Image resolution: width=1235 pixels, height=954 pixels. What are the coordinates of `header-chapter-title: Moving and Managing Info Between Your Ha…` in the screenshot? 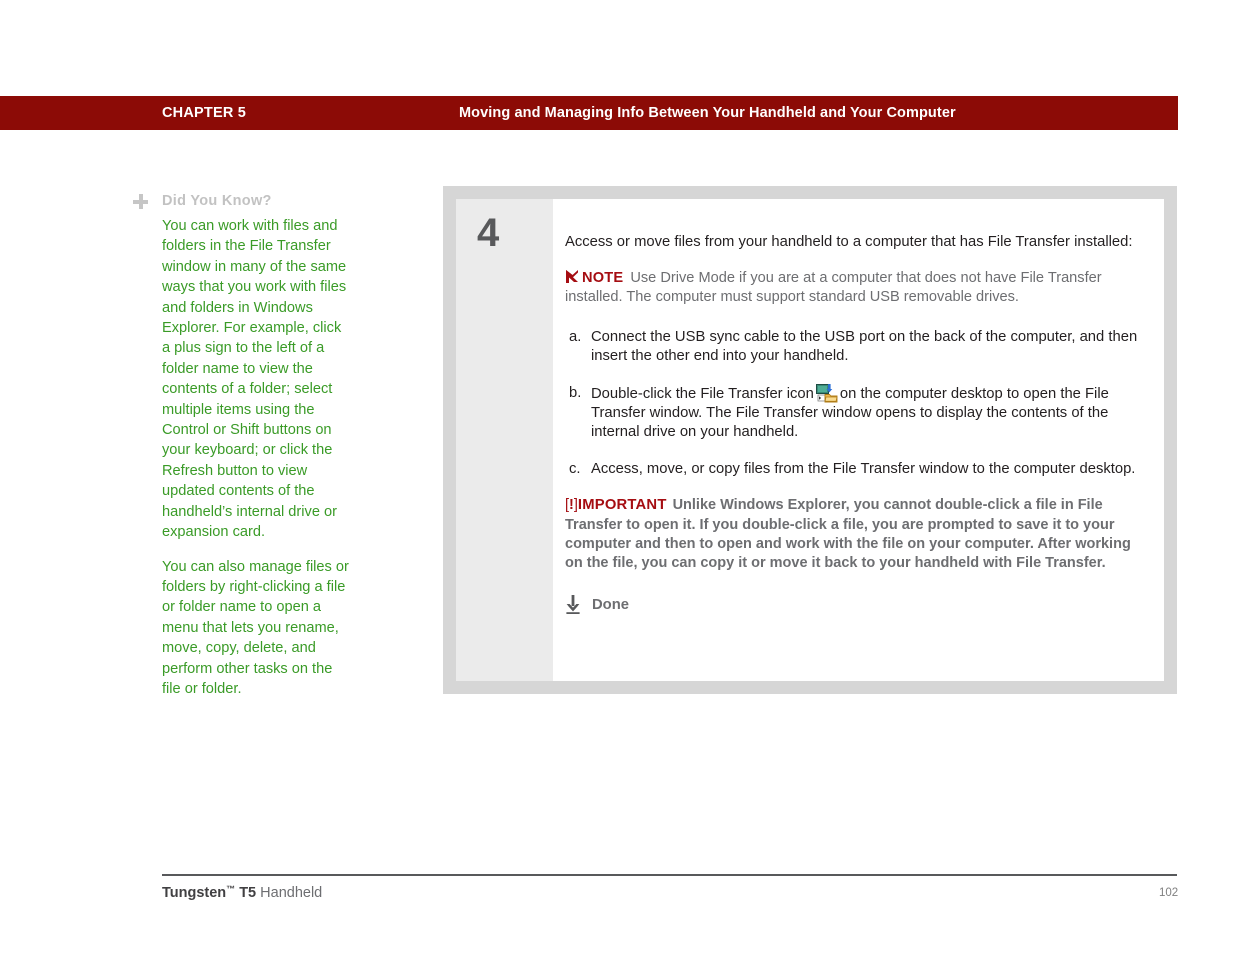 It's located at (707, 113).